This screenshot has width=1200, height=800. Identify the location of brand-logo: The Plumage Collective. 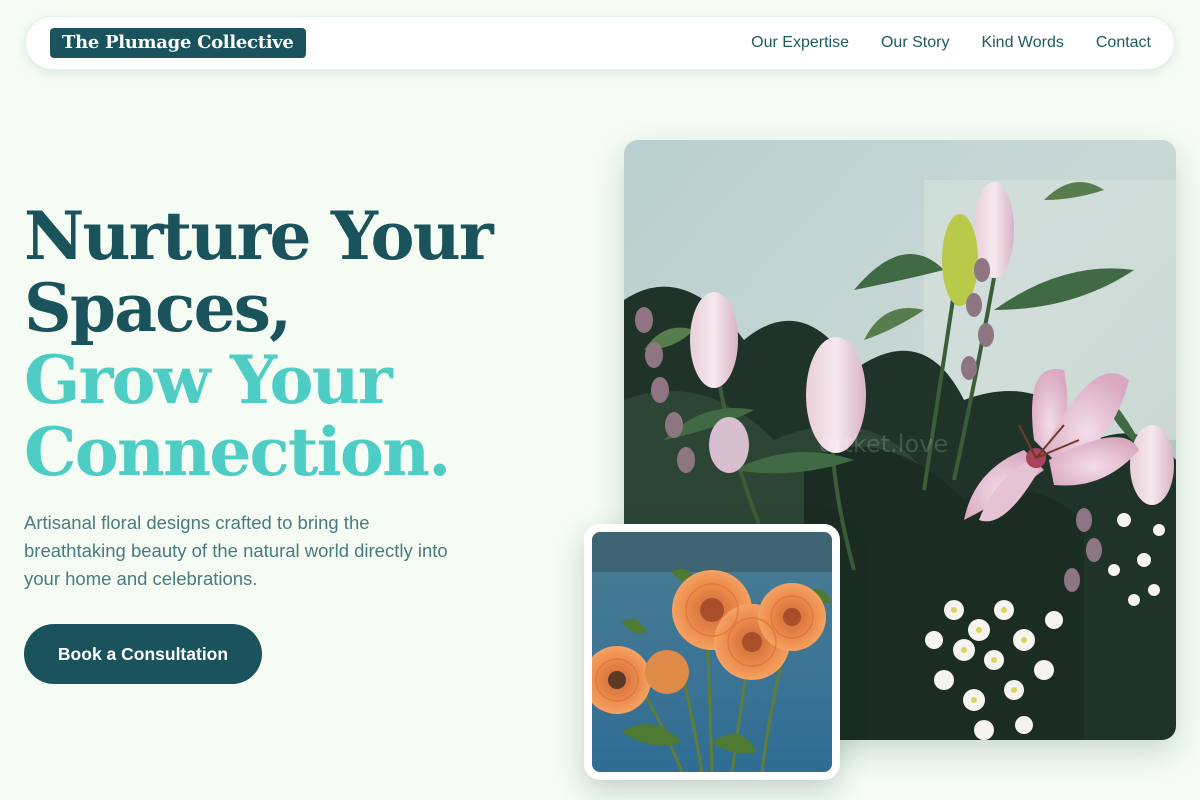
(178, 43).